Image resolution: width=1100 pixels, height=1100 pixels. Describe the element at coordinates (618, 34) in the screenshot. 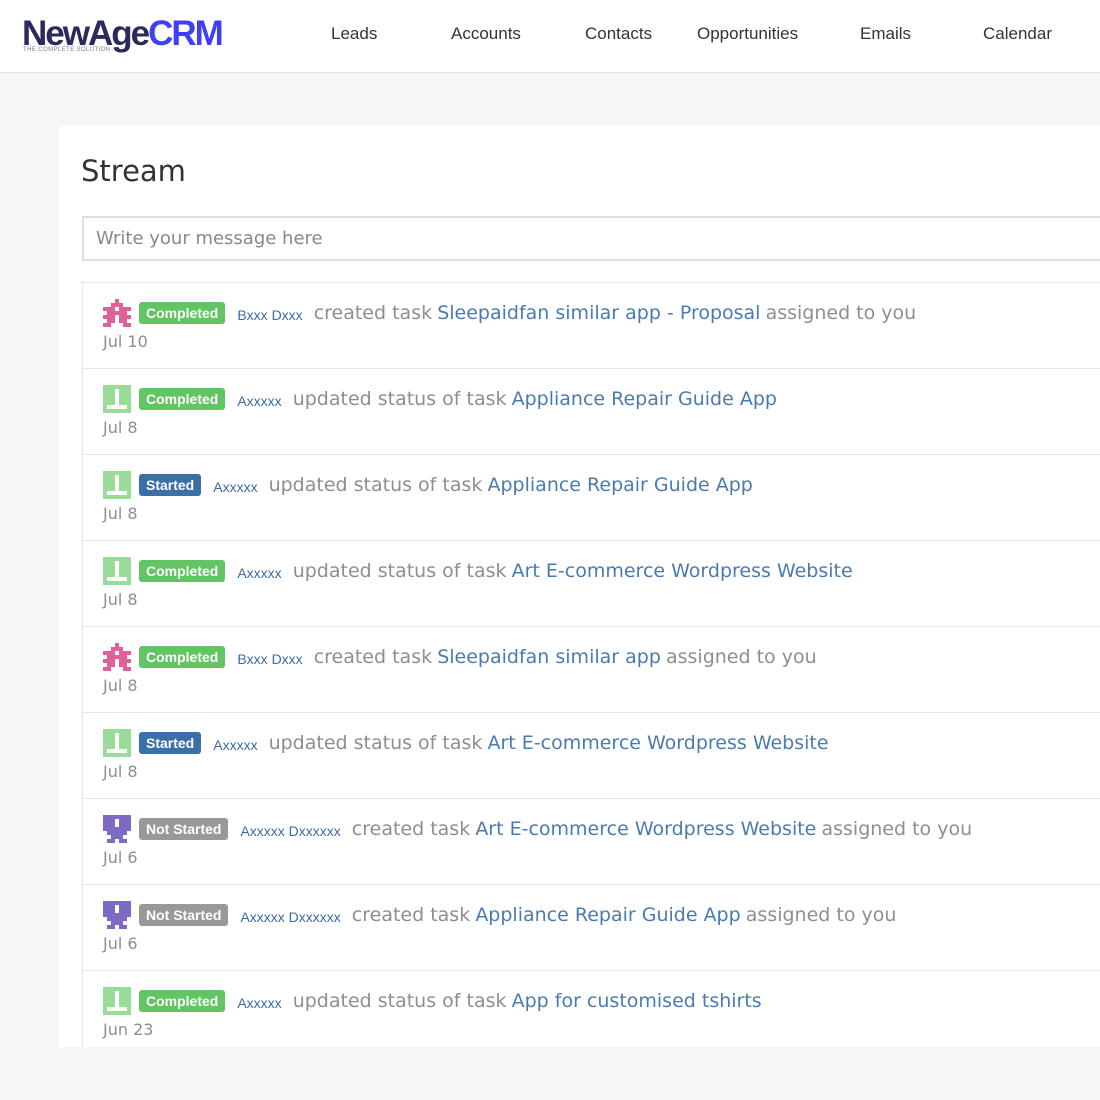

I see `nav-contacts: Contacts` at that location.